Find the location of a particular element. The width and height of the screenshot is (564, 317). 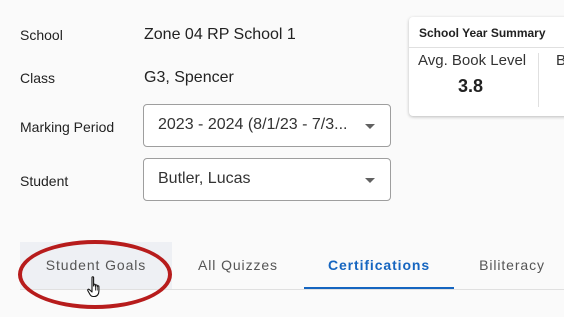

class-value: G3, Spencer is located at coordinates (189, 77).